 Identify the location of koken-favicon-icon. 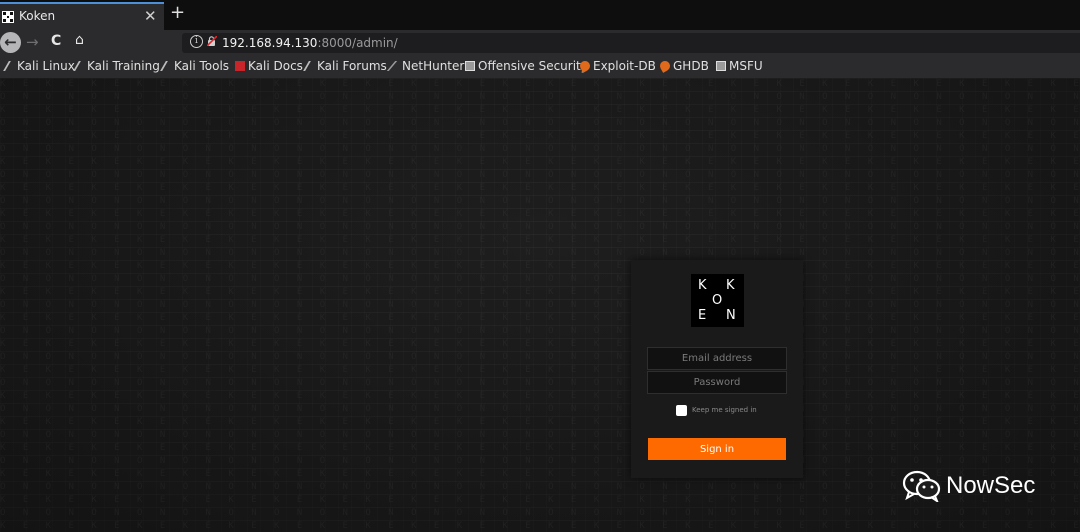
(8, 17).